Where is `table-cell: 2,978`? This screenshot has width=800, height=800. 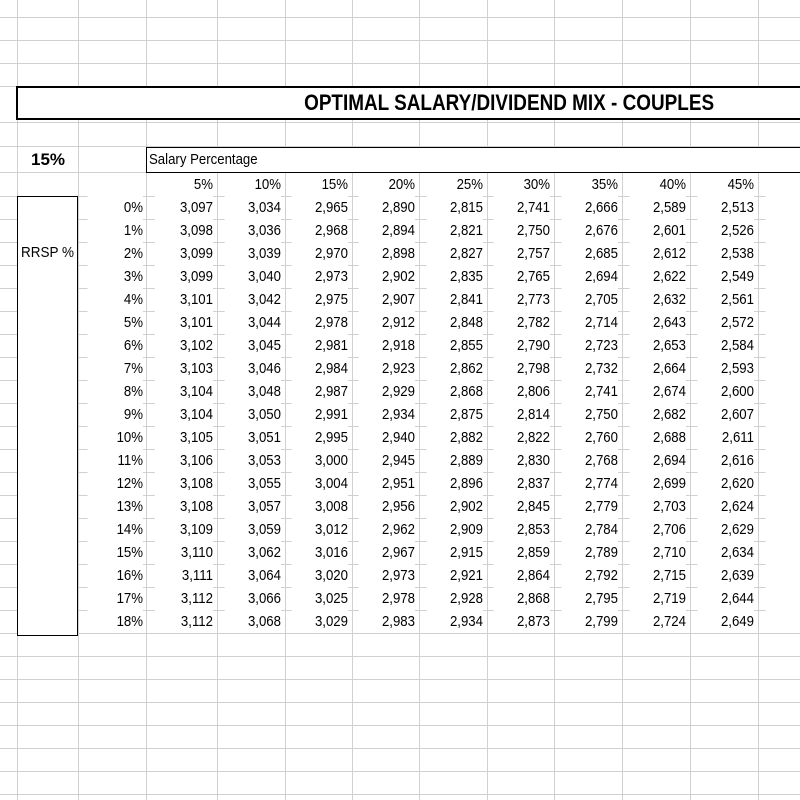
table-cell: 2,978 is located at coordinates (386, 598).